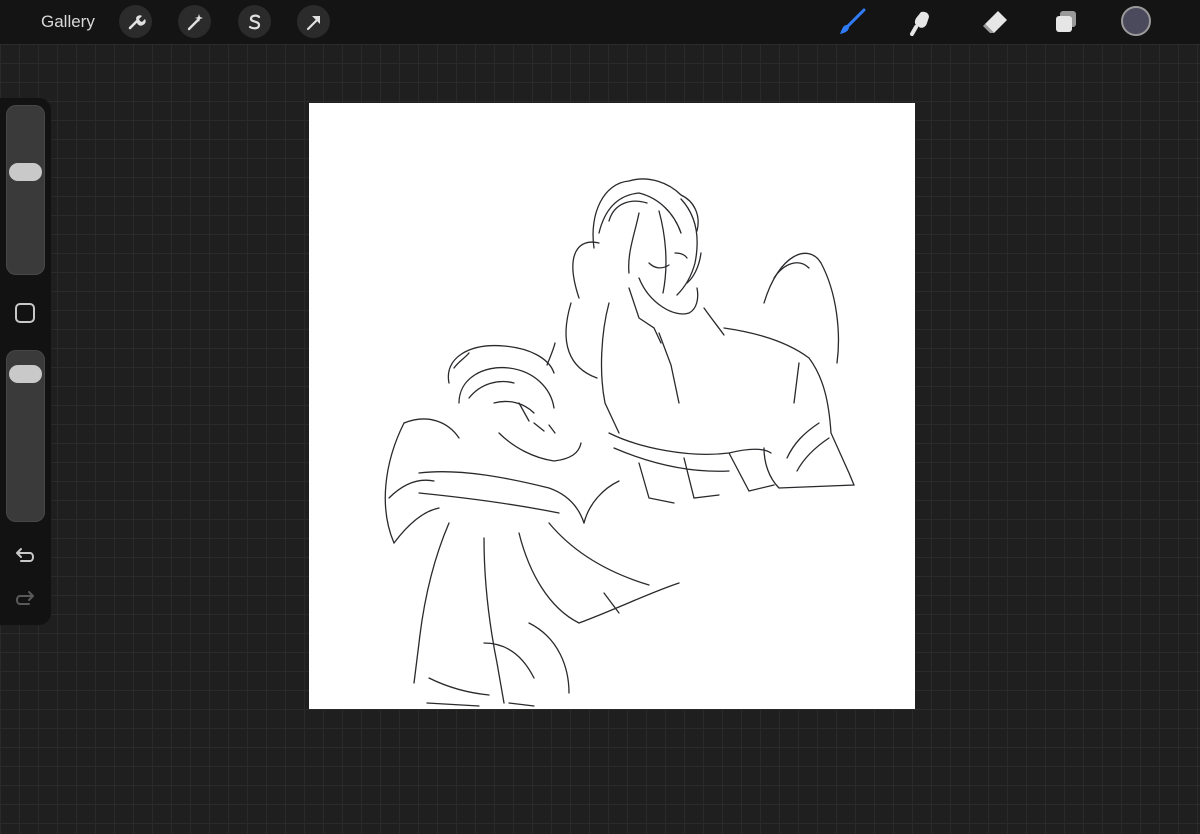 This screenshot has width=1200, height=834. I want to click on transform-button, so click(313, 21).